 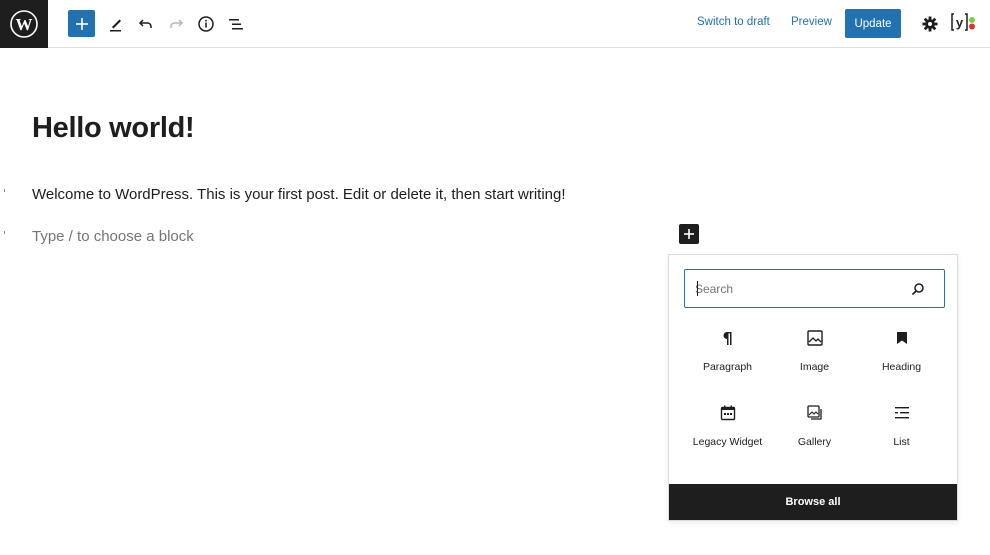 What do you see at coordinates (917, 289) in the screenshot?
I see `search-icon` at bounding box center [917, 289].